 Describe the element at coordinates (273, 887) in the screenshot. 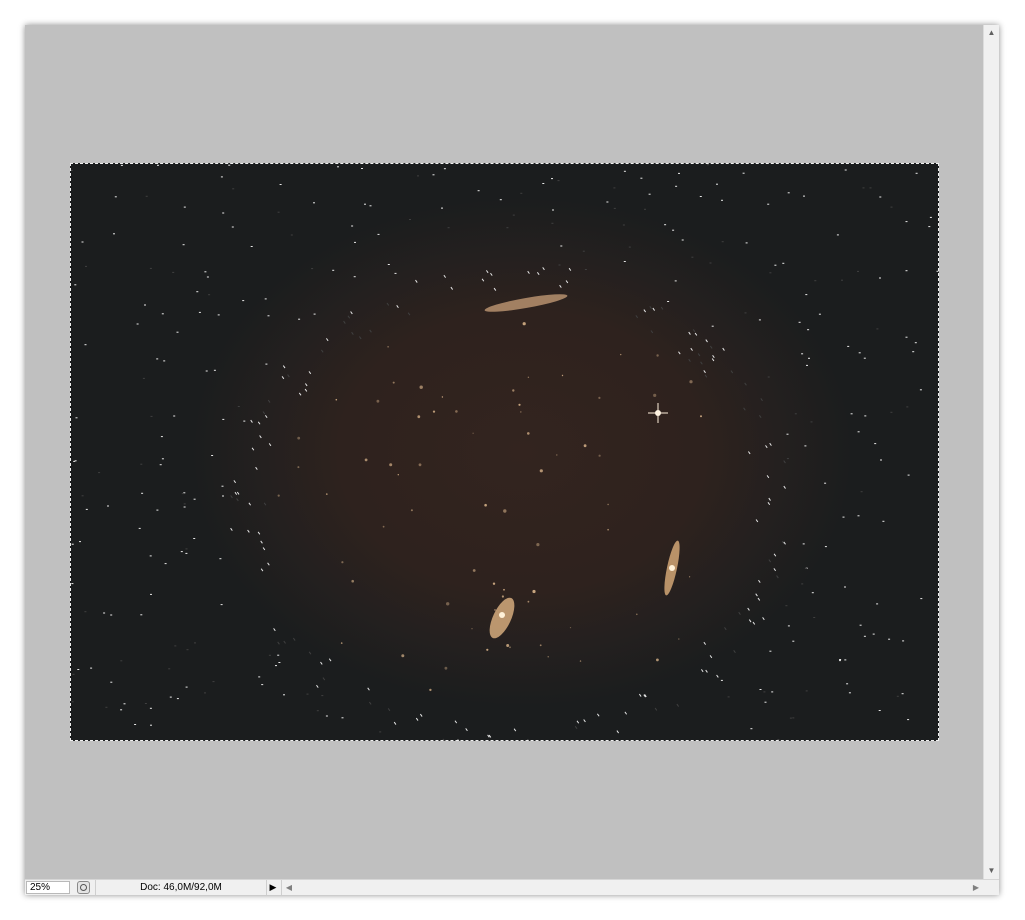

I see `play-triangle-icon: ▶` at that location.